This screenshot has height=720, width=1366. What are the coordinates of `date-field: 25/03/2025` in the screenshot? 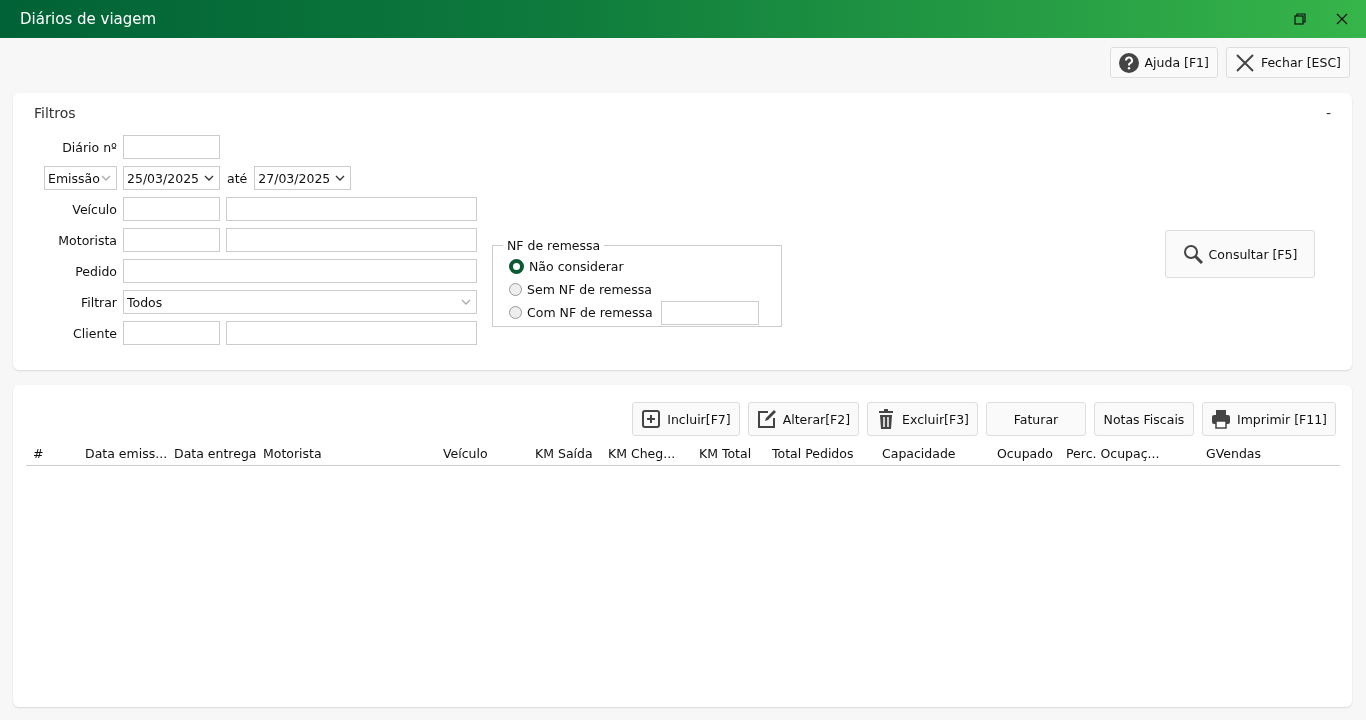 It's located at (171, 178).